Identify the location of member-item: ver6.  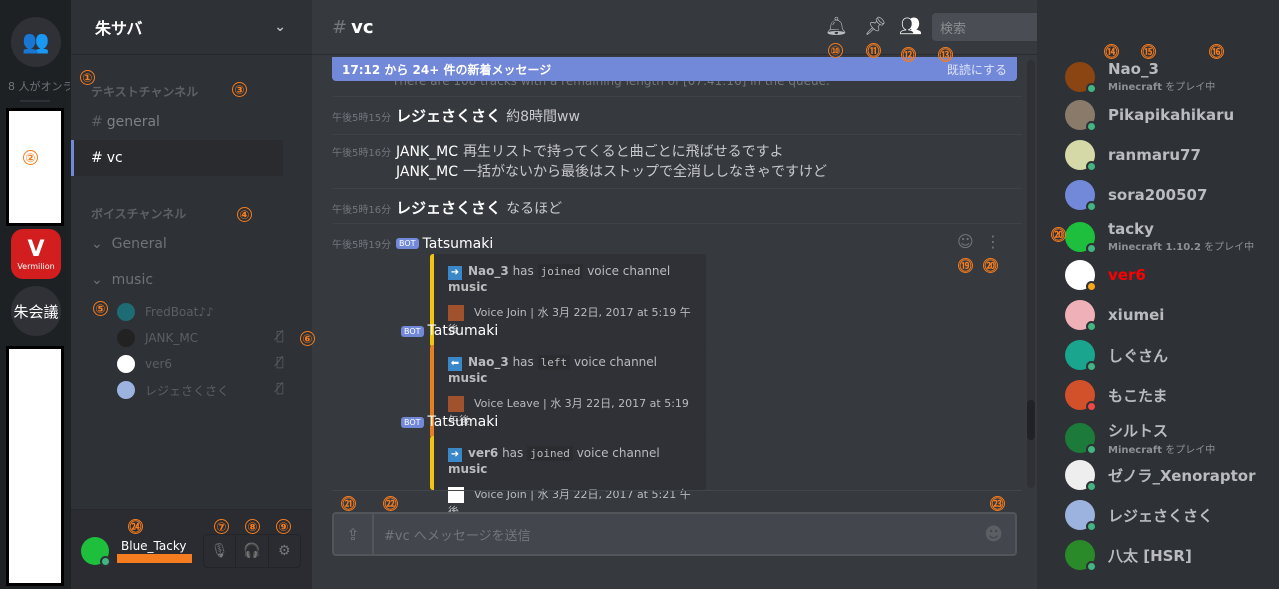
(1170, 276).